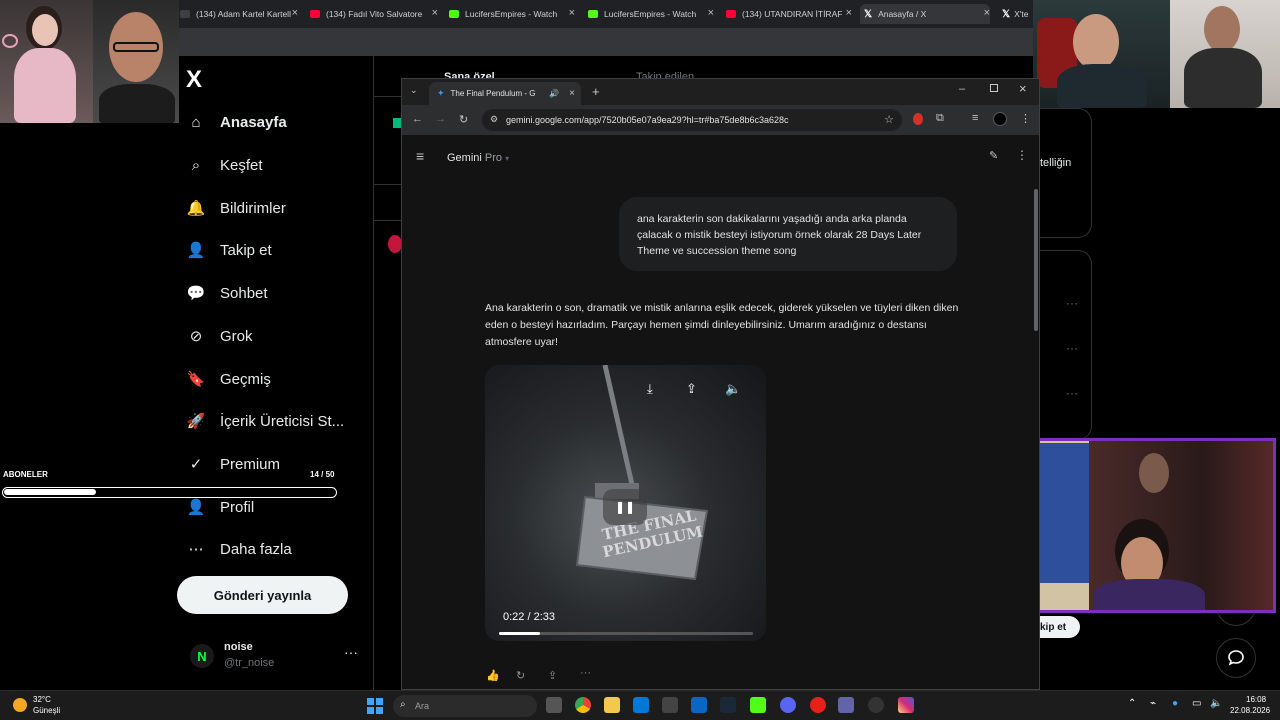 The image size is (1280, 720). I want to click on sidebar-item-chat: 💬 Sohbet, so click(227, 293).